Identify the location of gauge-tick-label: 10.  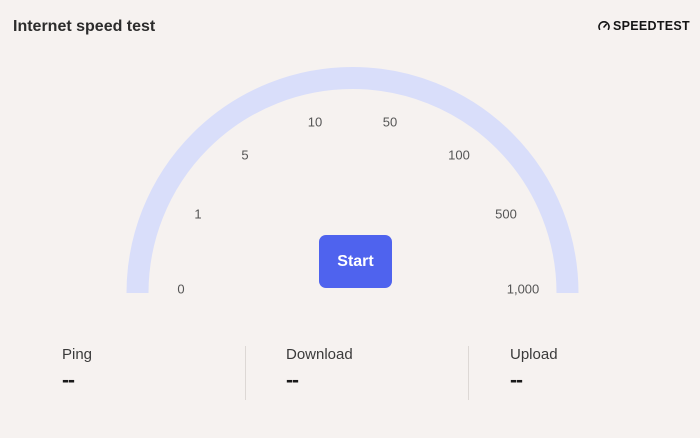
(315, 122).